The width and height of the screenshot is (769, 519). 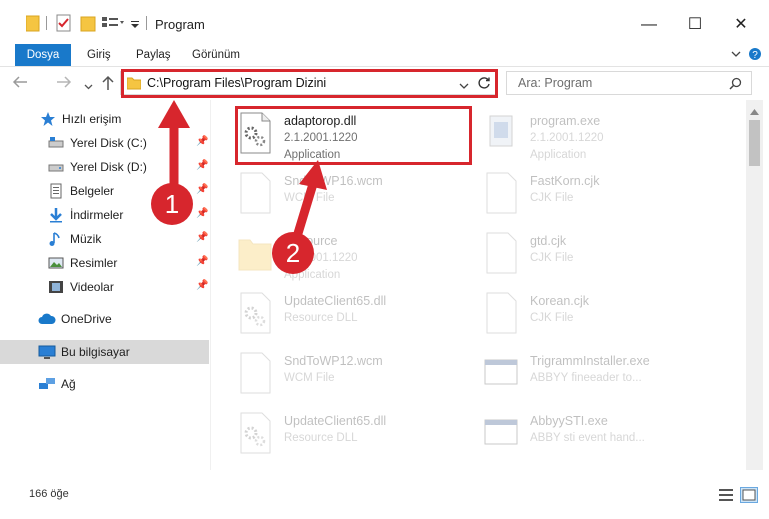 I want to click on sidebar-item-this-pc: Bu bilgisayar, so click(x=104, y=352).